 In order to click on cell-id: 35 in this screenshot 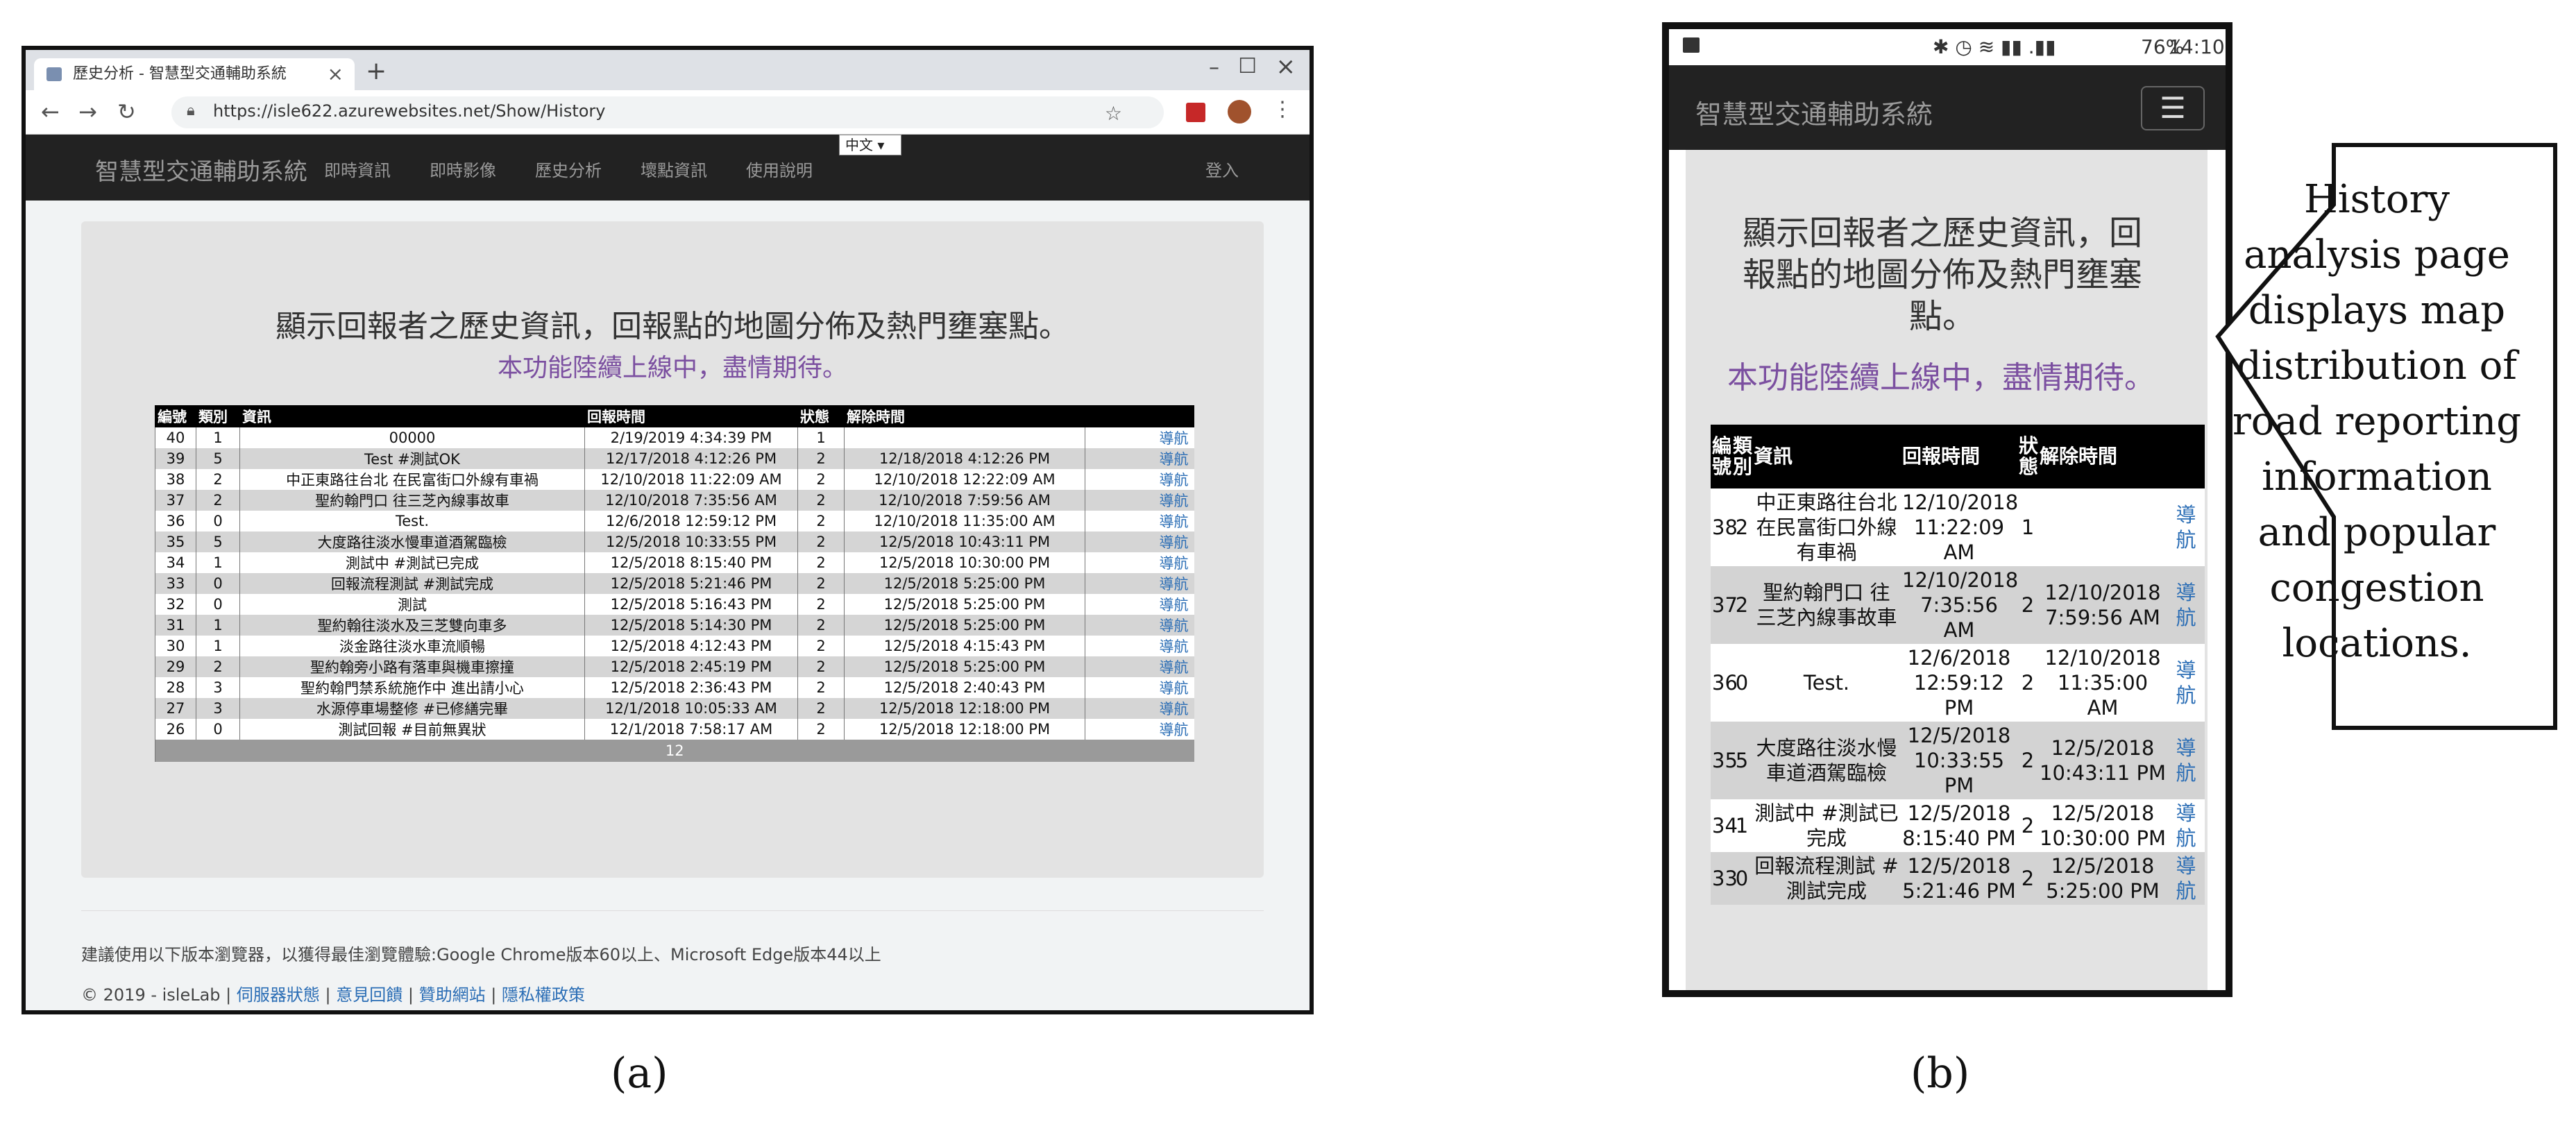, I will do `click(1725, 760)`.